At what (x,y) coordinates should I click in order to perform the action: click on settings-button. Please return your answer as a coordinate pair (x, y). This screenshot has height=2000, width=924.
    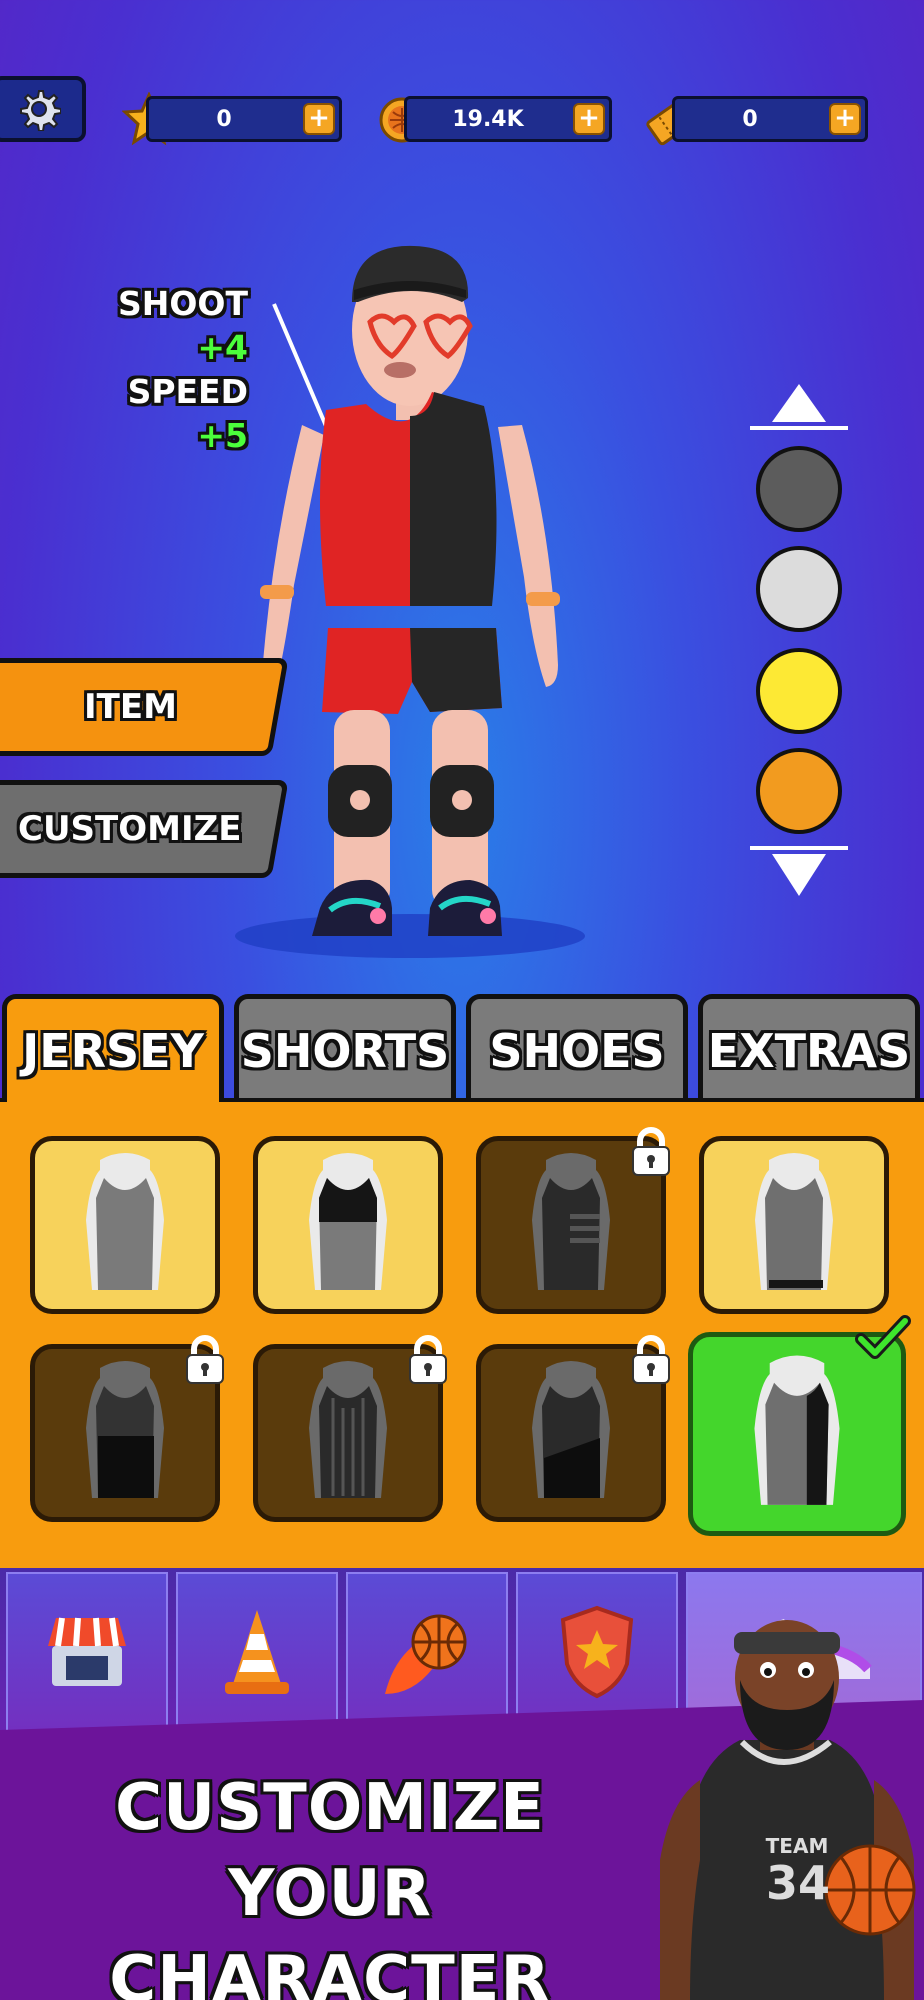
    Looking at the image, I should click on (43, 109).